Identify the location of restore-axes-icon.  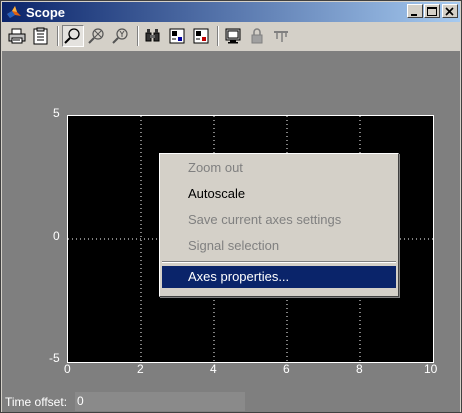
(201, 36).